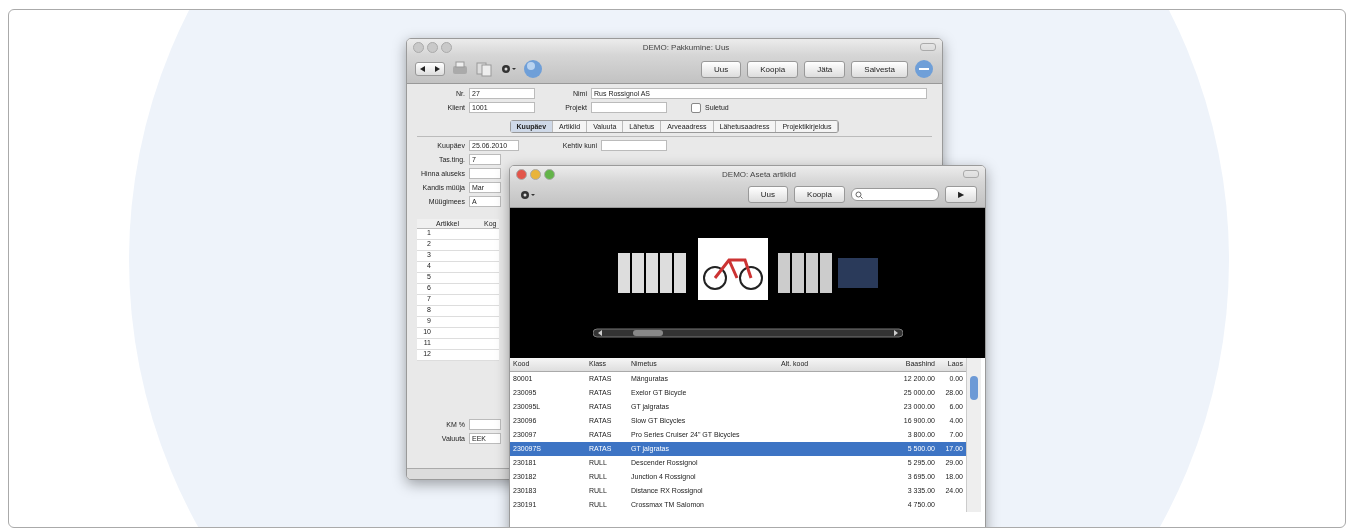 Image resolution: width=1354 pixels, height=528 pixels. Describe the element at coordinates (973, 435) in the screenshot. I see `scroll-bar` at that location.